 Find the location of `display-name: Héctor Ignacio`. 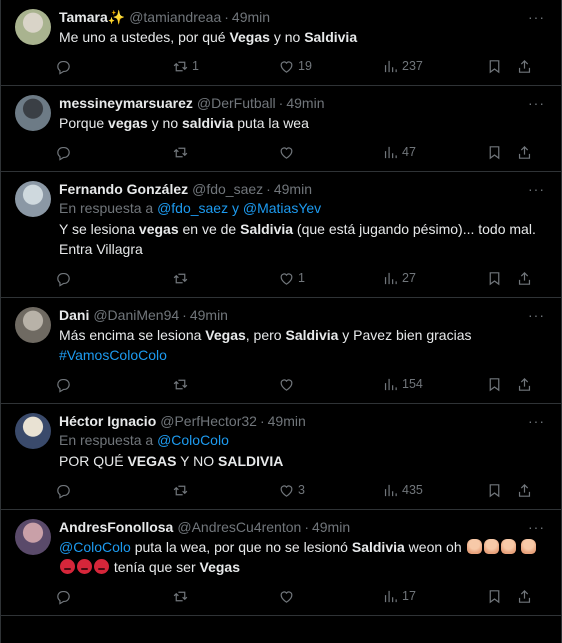

display-name: Héctor Ignacio is located at coordinates (107, 421).